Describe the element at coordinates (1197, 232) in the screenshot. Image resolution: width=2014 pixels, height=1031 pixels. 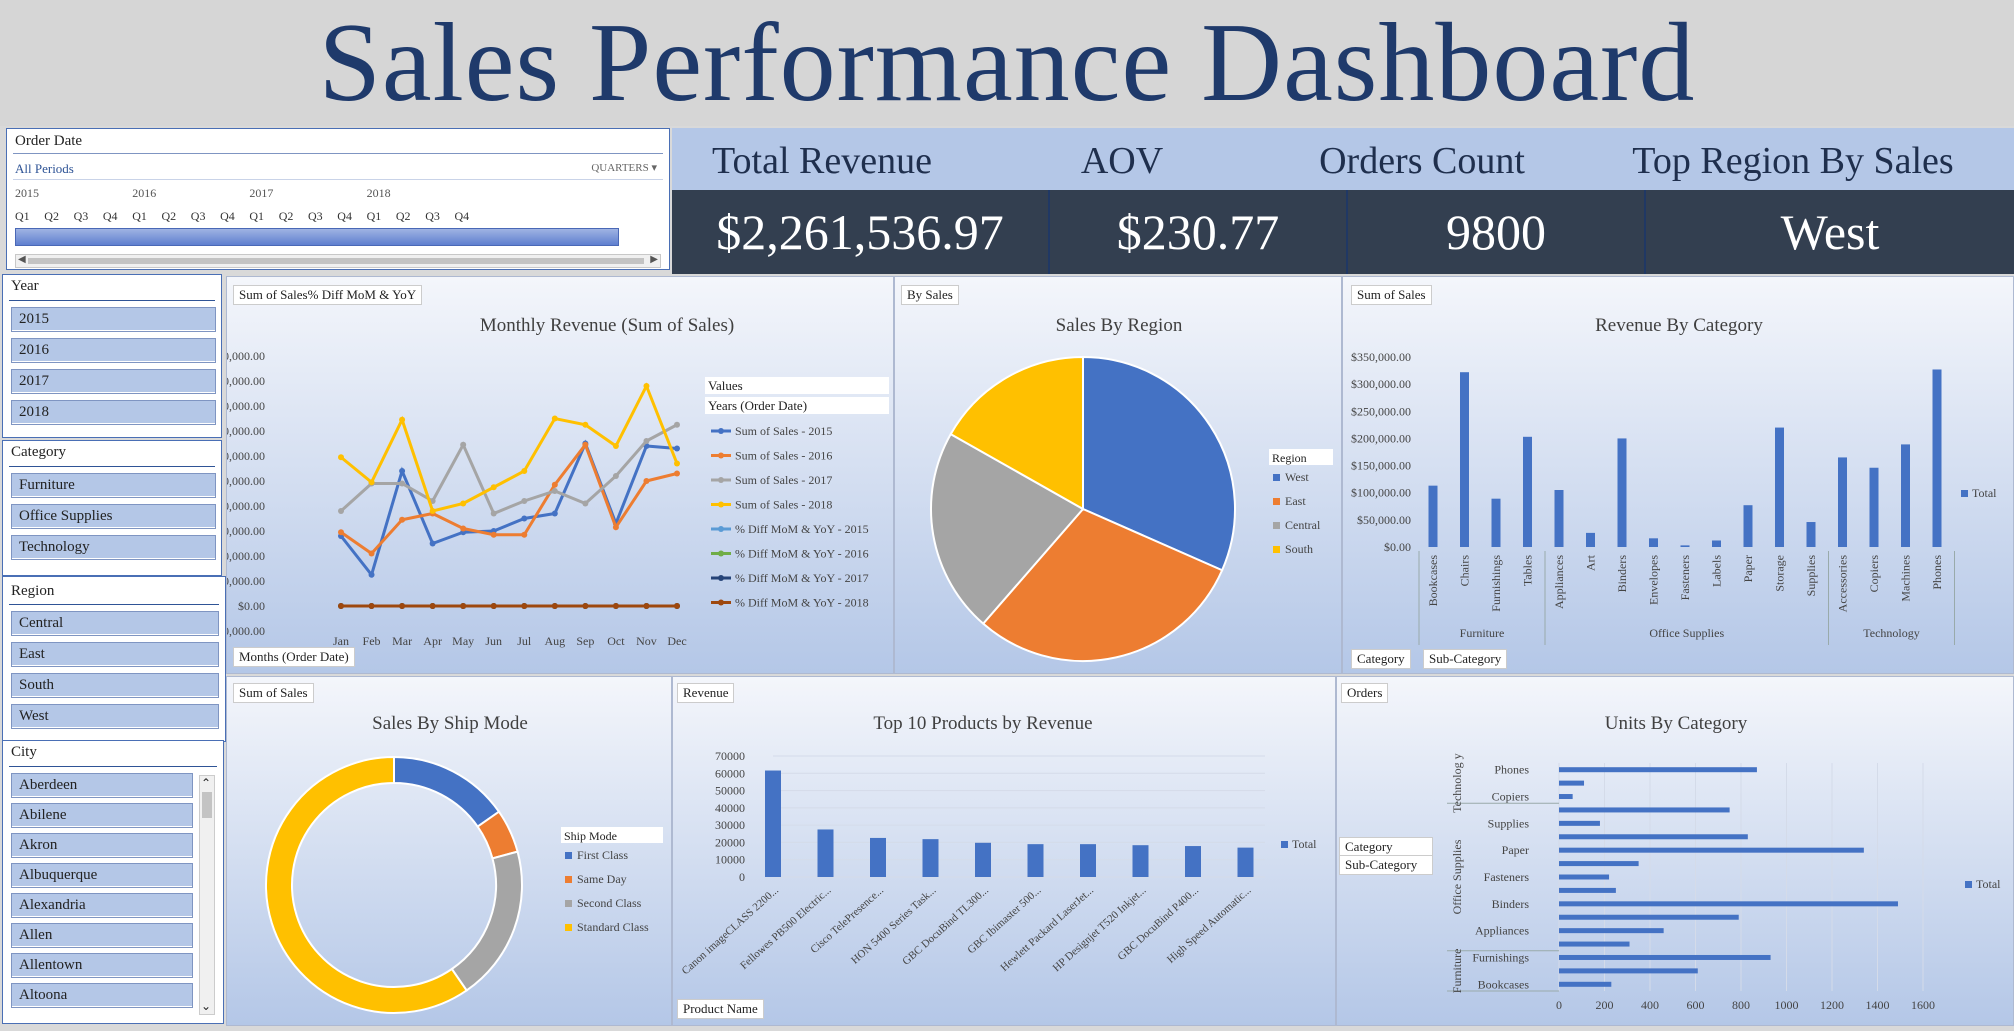
I see `kpi-aov-value: $230.77` at that location.